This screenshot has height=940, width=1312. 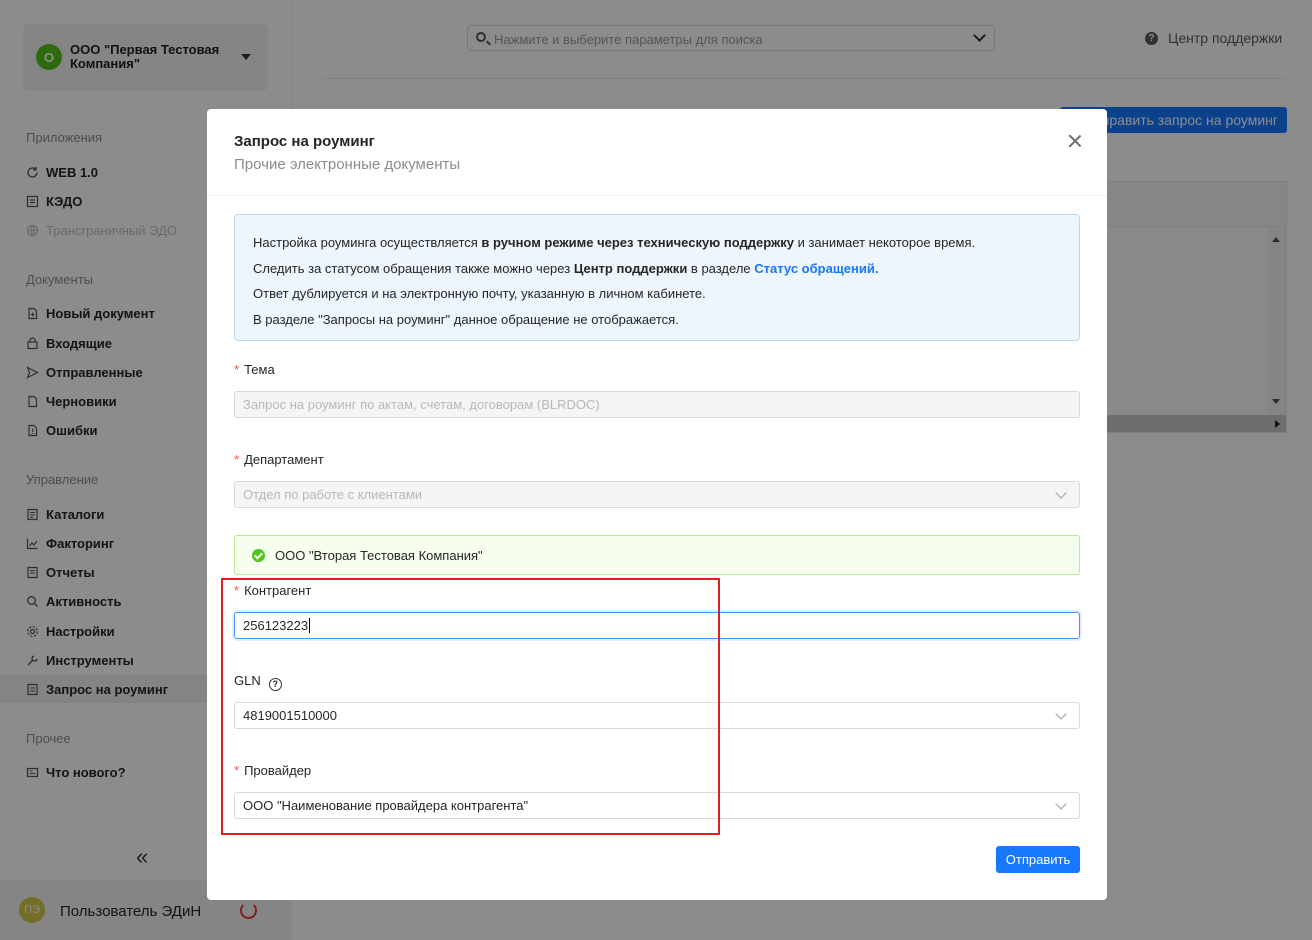 I want to click on company-found-alert: ООО "Вторая Тестовая Компания", so click(x=657, y=555).